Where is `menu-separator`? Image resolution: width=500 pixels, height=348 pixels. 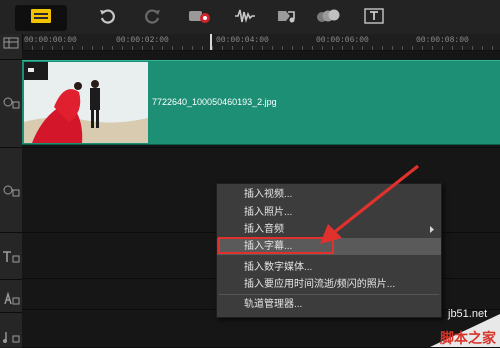
menu-separator is located at coordinates (329, 294).